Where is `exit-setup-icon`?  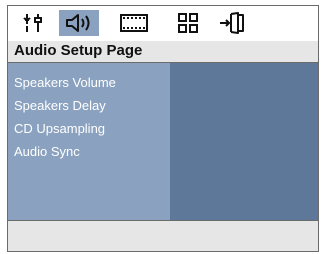
exit-setup-icon is located at coordinates (233, 23).